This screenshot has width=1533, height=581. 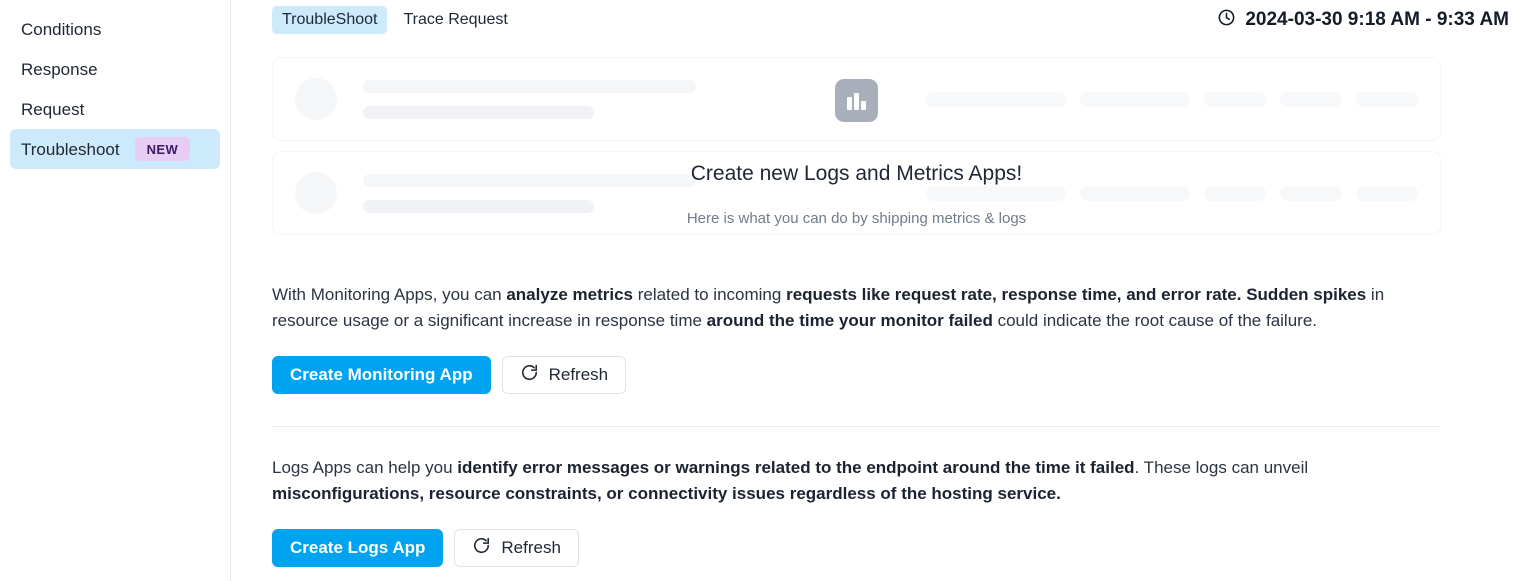 I want to click on clock-icon, so click(x=1226, y=20).